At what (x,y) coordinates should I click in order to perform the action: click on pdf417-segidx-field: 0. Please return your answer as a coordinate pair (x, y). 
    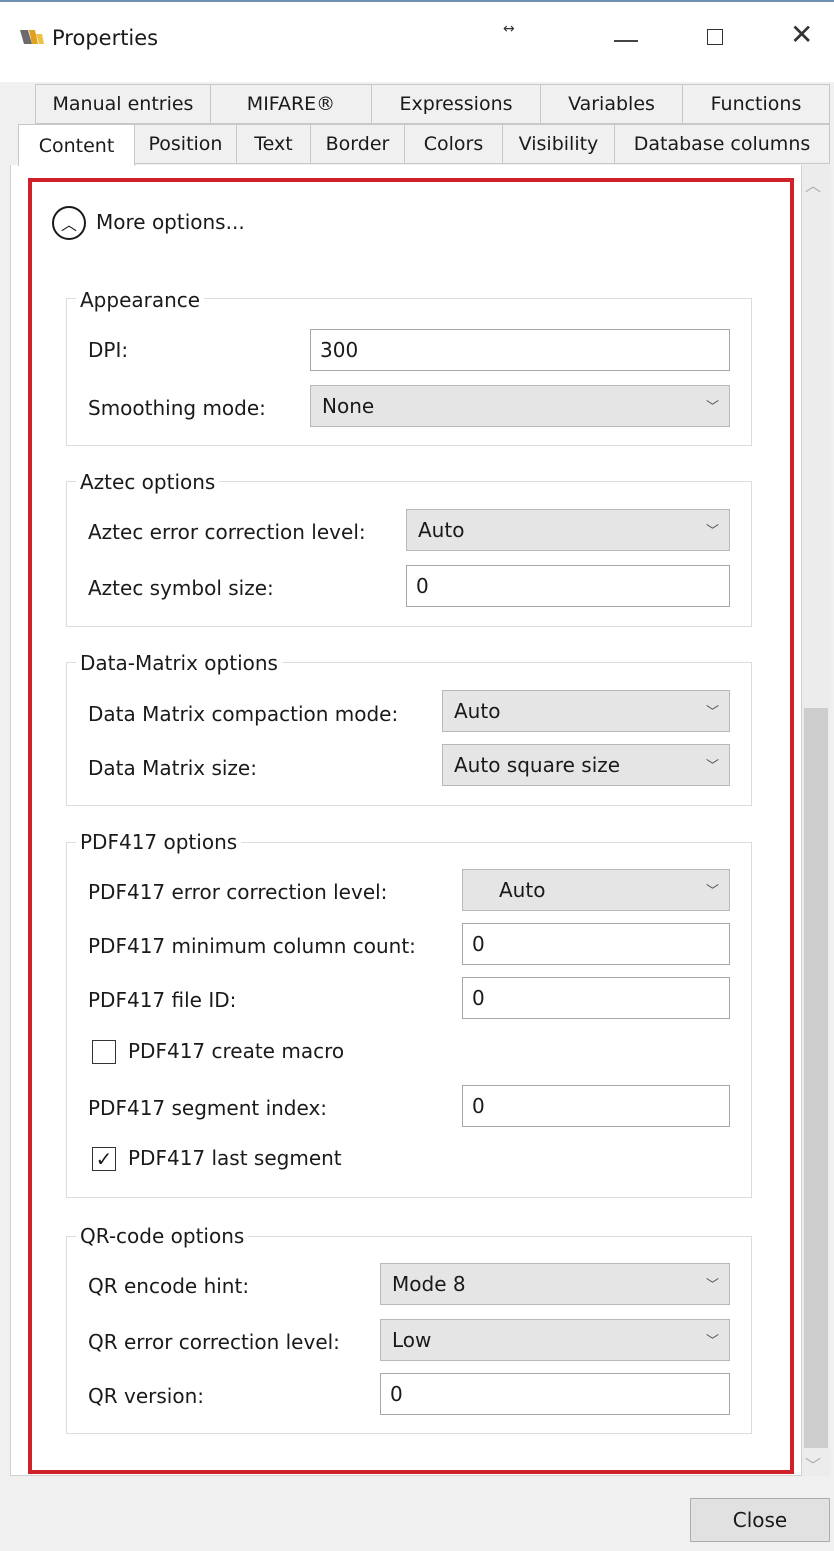
    Looking at the image, I should click on (596, 1106).